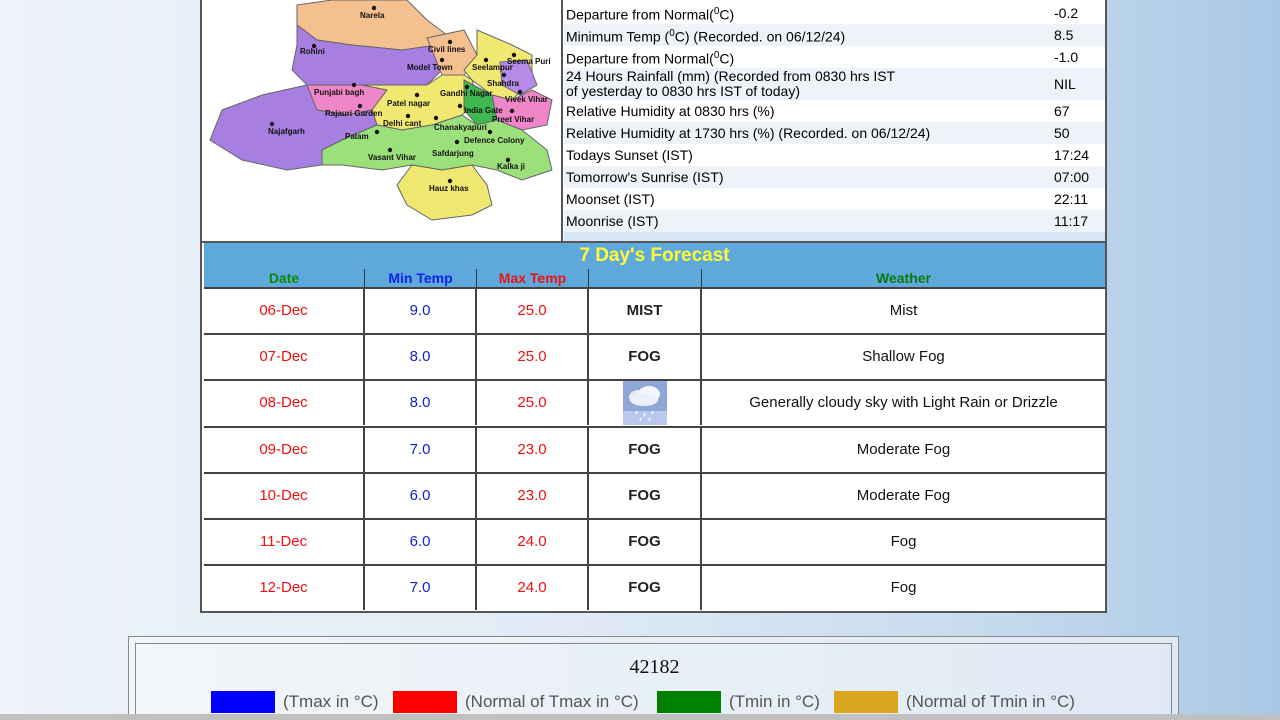 Image resolution: width=1280 pixels, height=720 pixels. What do you see at coordinates (466, 93) in the screenshot?
I see `svg-text: Gandhi Nagar` at bounding box center [466, 93].